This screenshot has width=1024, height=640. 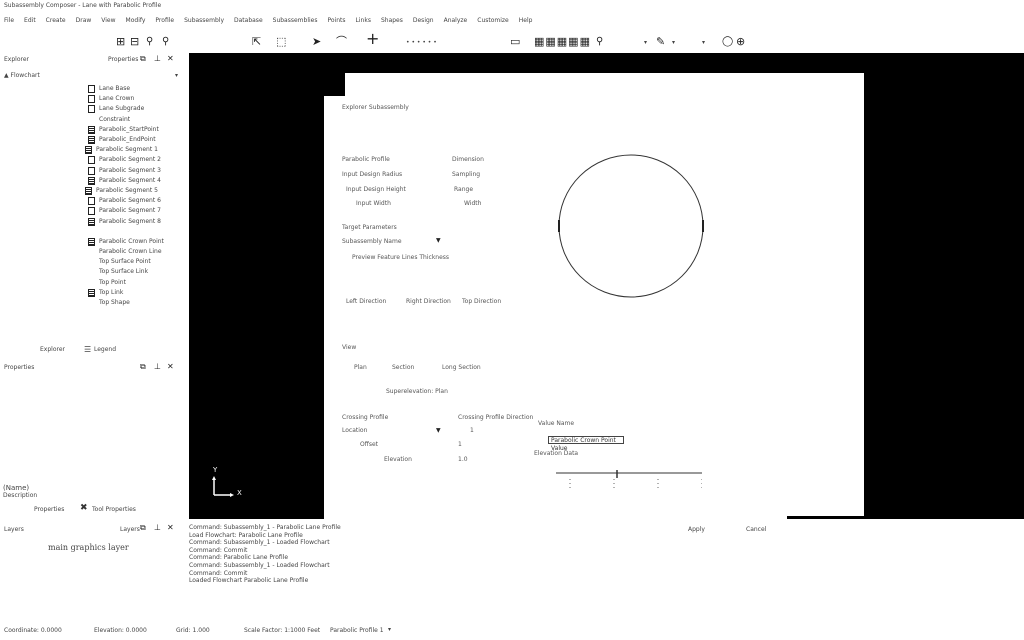 What do you see at coordinates (126, 120) in the screenshot?
I see `tree-item: Constraint` at bounding box center [126, 120].